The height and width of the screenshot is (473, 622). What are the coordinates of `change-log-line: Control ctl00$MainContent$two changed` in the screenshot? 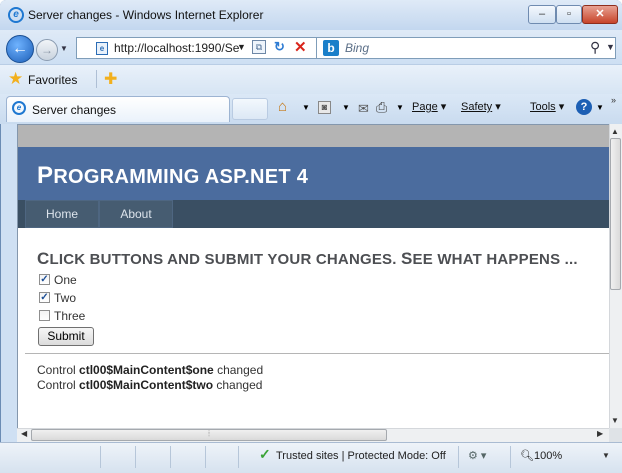 It's located at (149, 385).